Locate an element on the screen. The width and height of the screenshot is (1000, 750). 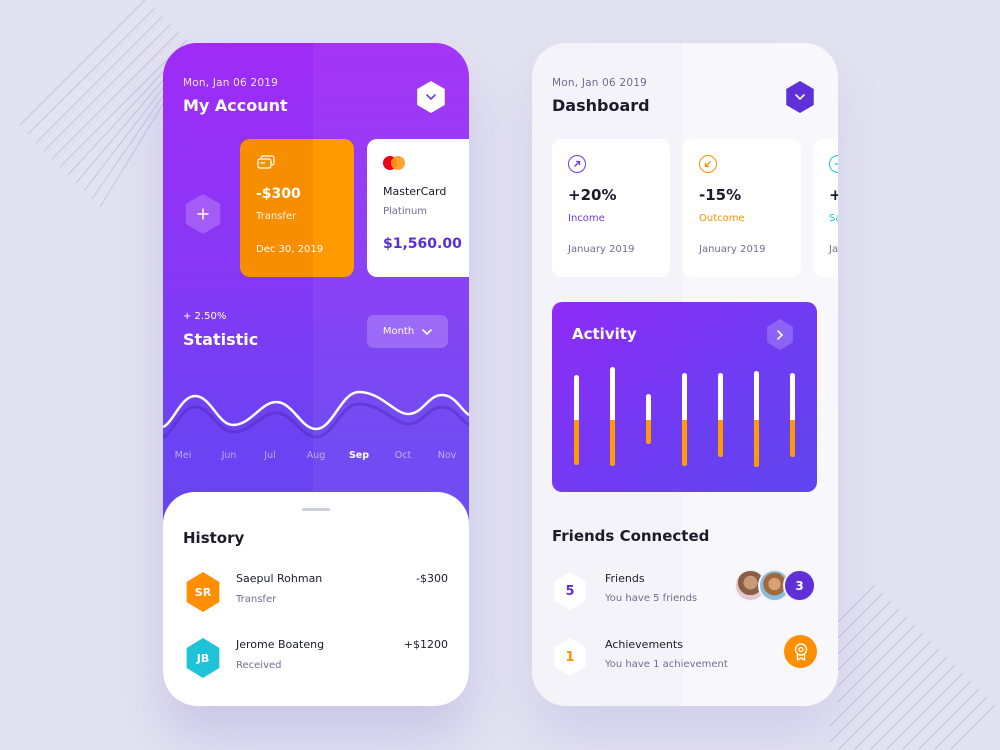
mastercard-card: MasterCard Platinum $1,560.00 is located at coordinates (418, 208).